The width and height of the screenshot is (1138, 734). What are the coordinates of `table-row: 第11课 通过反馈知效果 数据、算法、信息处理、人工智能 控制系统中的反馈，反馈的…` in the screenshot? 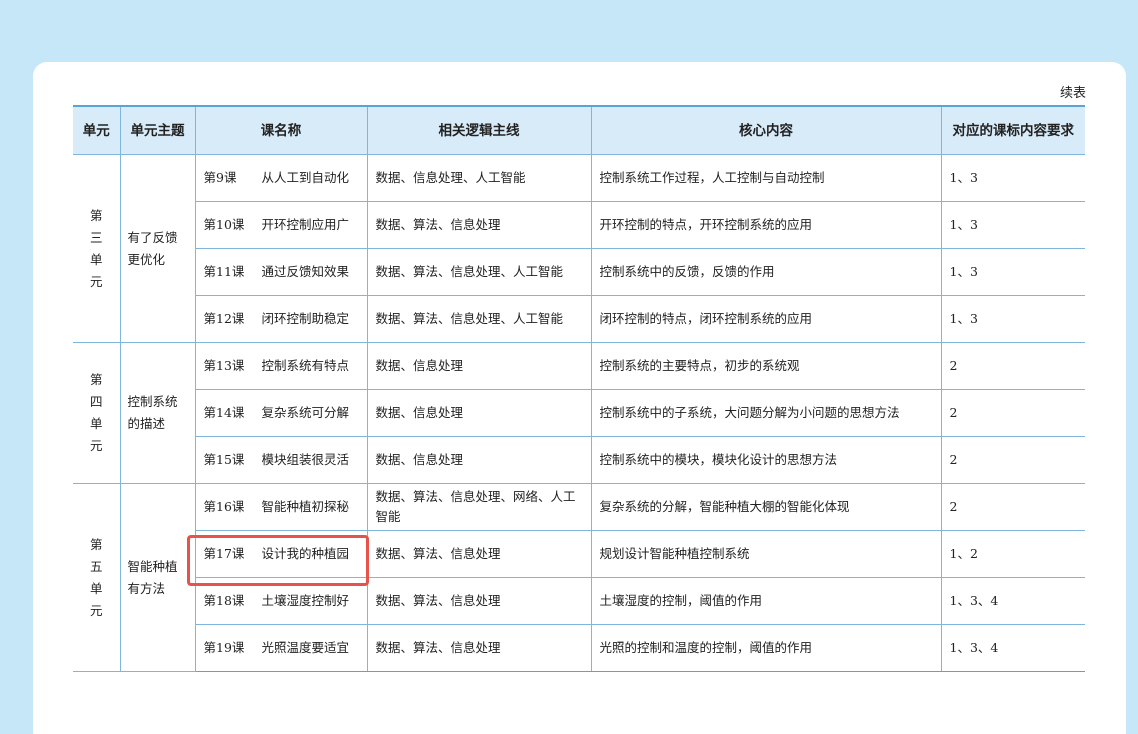 It's located at (579, 272).